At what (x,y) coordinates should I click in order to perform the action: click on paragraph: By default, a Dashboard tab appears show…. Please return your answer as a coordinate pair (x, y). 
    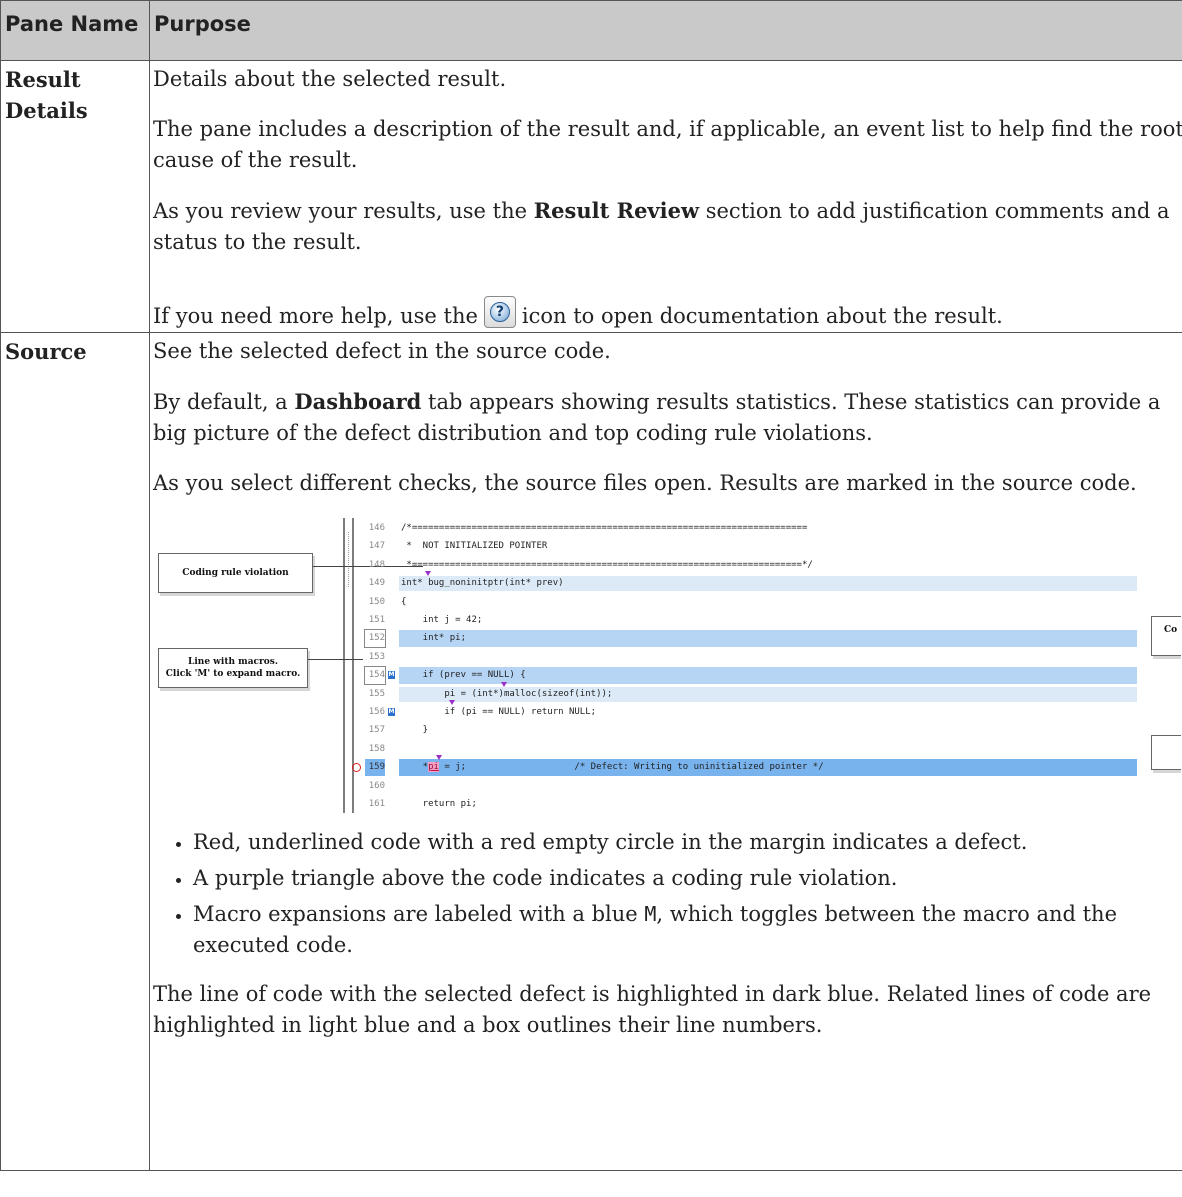
    Looking at the image, I should click on (667, 417).